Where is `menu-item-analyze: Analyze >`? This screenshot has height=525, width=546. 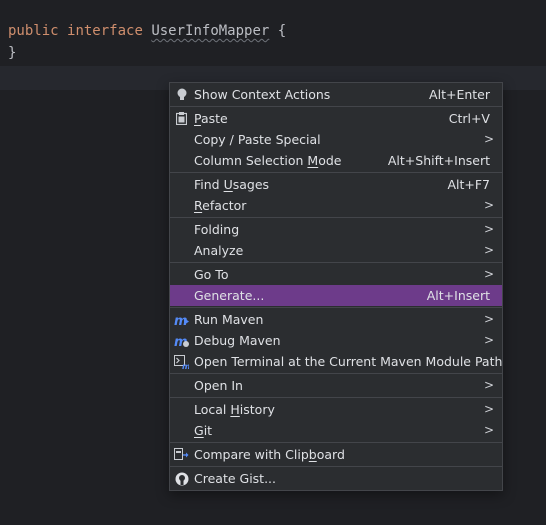 menu-item-analyze: Analyze > is located at coordinates (336, 250).